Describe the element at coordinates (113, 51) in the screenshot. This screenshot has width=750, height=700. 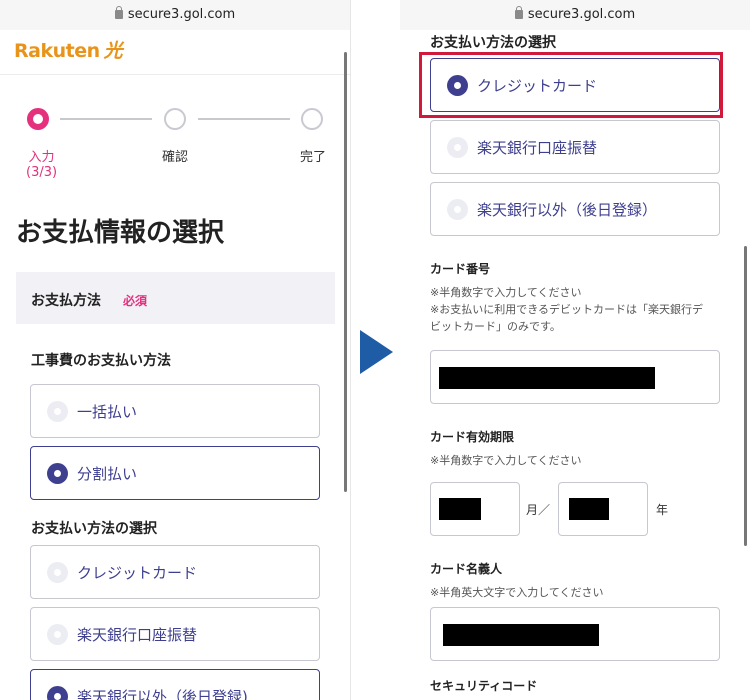
I see `logo-sub-text: 光` at that location.